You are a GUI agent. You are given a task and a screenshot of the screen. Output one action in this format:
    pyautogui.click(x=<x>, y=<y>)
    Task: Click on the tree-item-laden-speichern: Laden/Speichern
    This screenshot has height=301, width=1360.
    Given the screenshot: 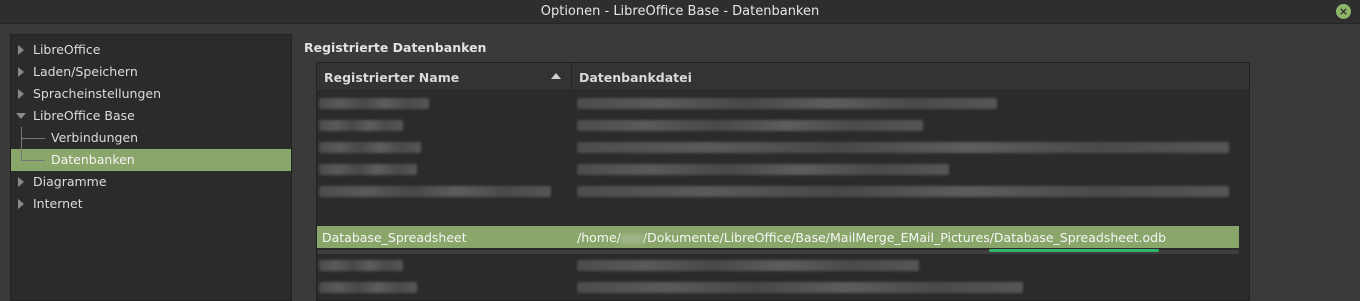 What is the action you would take?
    pyautogui.click(x=151, y=72)
    